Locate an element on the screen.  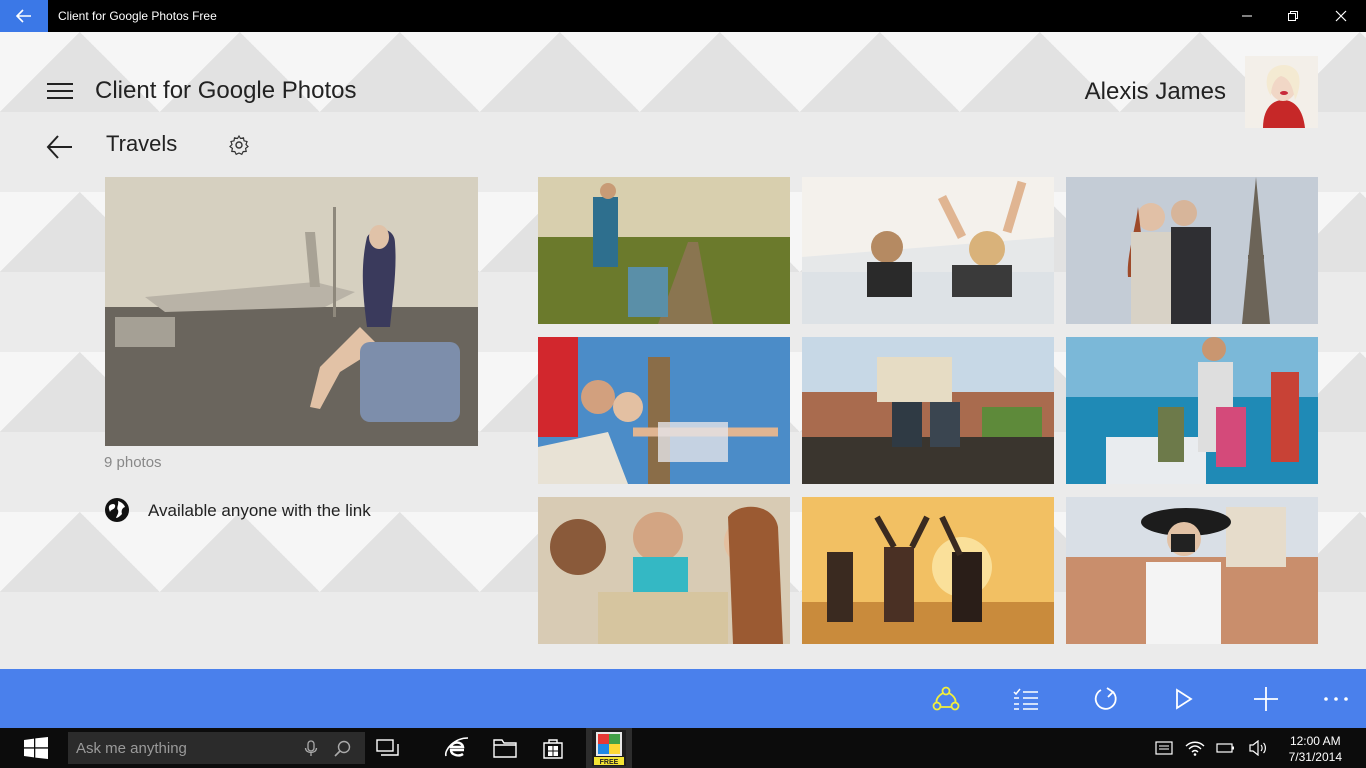
photo-rooftop is located at coordinates (928, 410).